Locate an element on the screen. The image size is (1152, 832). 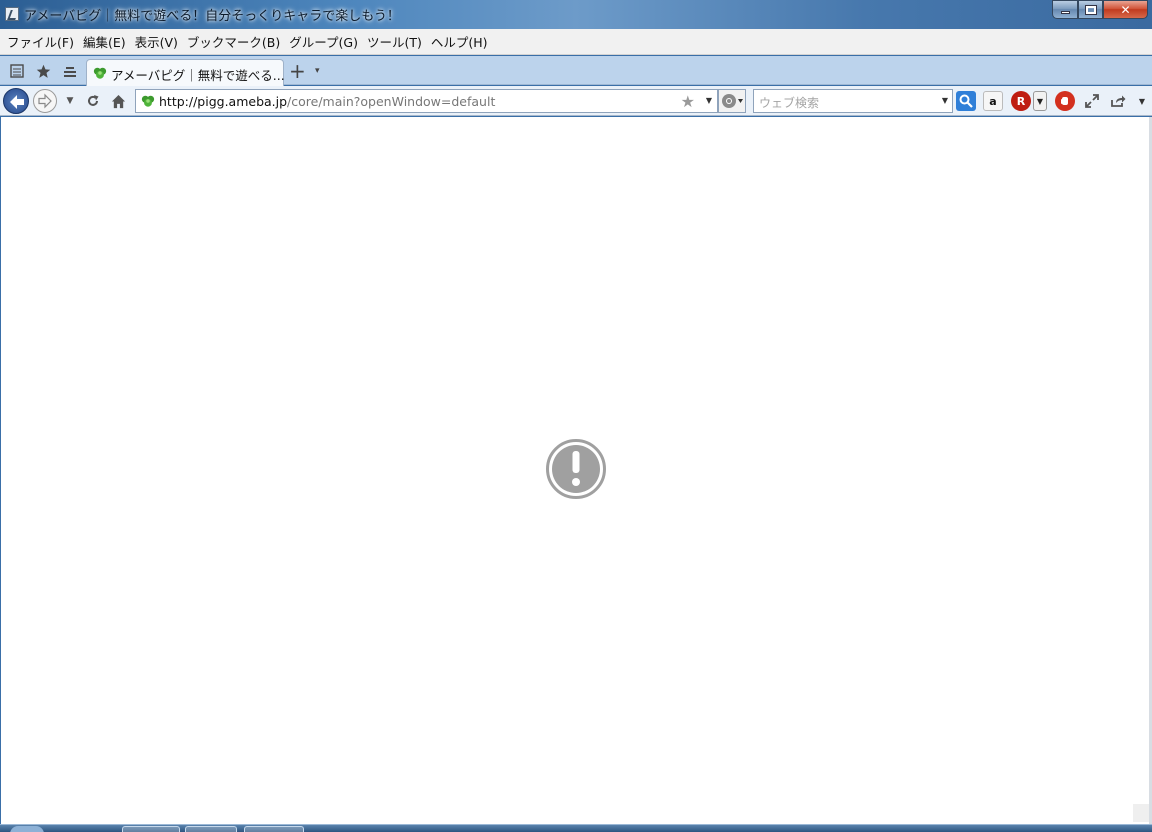
share-icon is located at coordinates (1118, 101).